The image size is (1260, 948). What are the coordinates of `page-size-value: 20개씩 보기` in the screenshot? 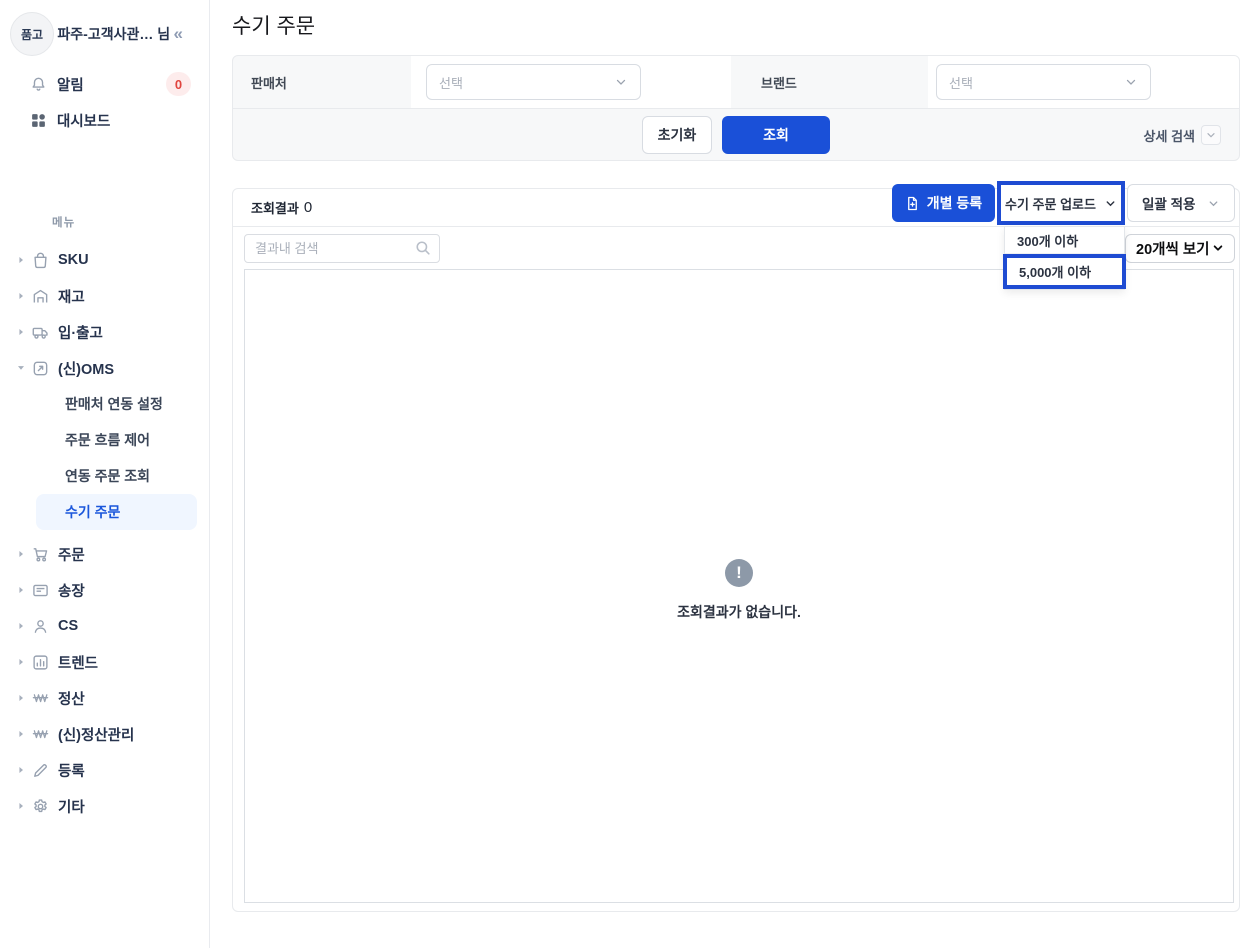 It's located at (1173, 249).